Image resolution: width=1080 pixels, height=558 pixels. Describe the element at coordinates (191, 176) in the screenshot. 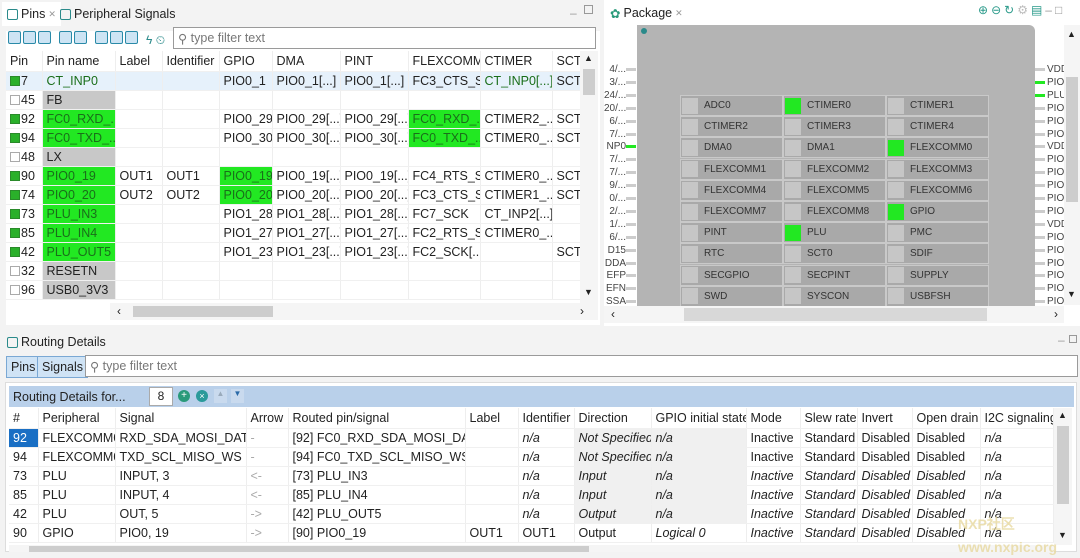

I see `identifier-cell: OUT1` at that location.